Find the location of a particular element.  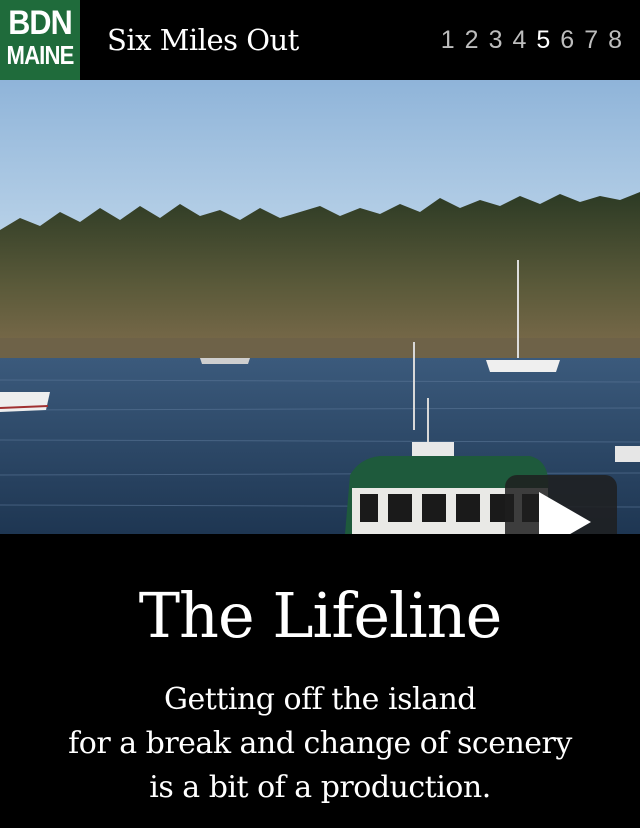

chapter-link-2: 2 is located at coordinates (472, 40).